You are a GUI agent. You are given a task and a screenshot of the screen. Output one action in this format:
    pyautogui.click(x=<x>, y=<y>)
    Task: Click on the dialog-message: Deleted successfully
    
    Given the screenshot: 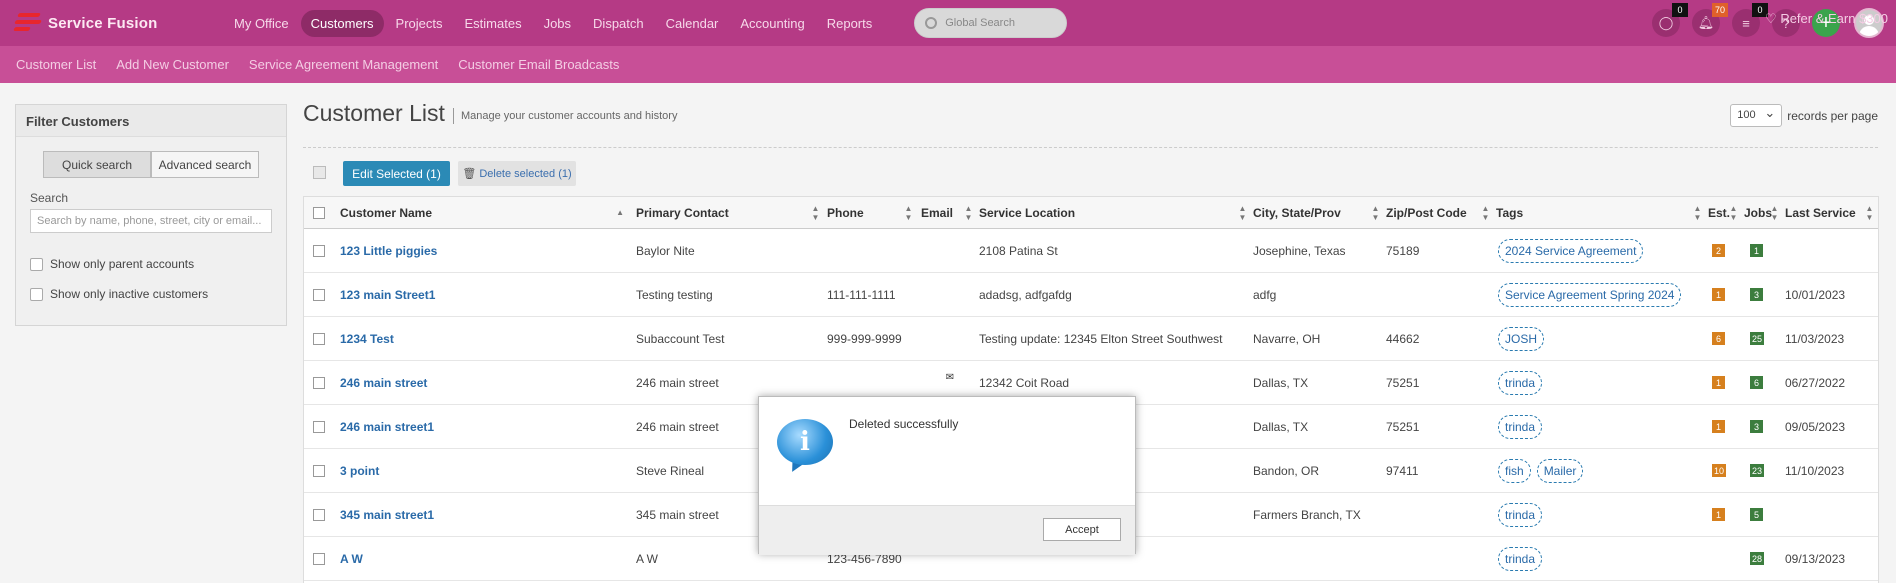 What is the action you would take?
    pyautogui.click(x=904, y=424)
    